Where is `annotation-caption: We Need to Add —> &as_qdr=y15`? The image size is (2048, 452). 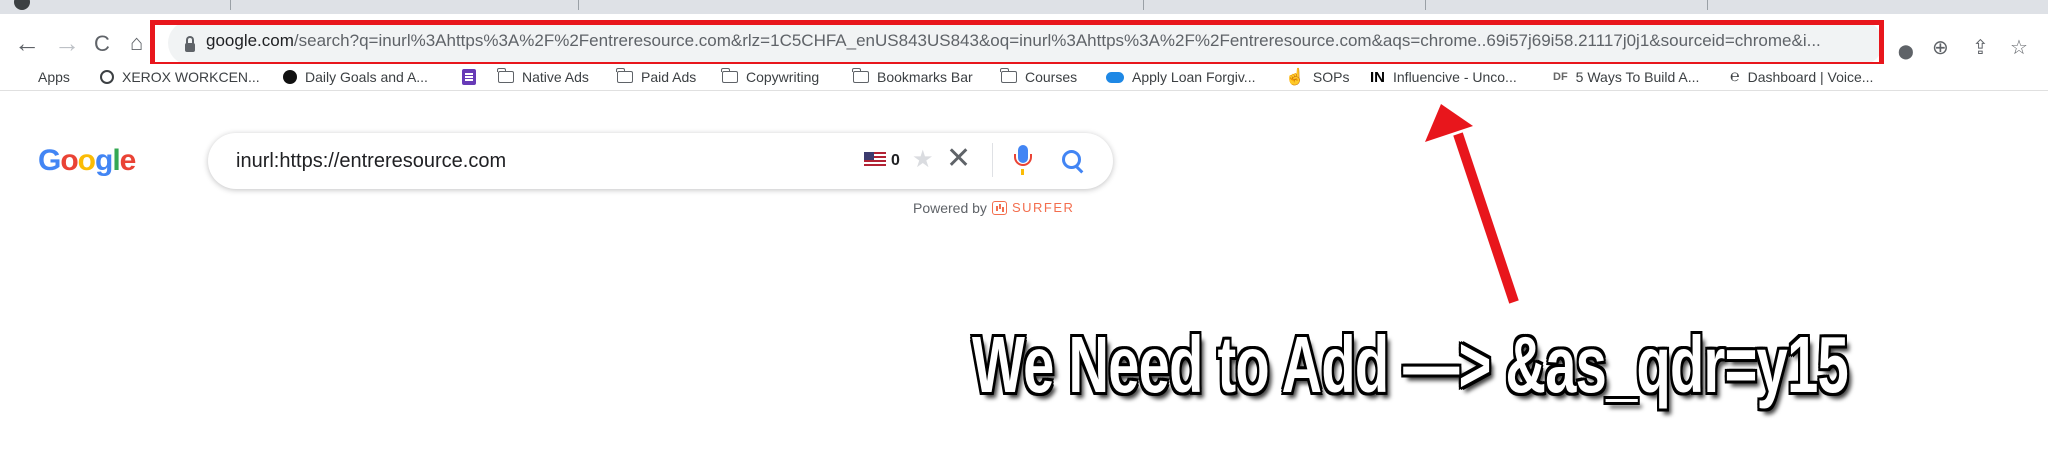 annotation-caption: We Need to Add —> &as_qdr=y15 is located at coordinates (1410, 364).